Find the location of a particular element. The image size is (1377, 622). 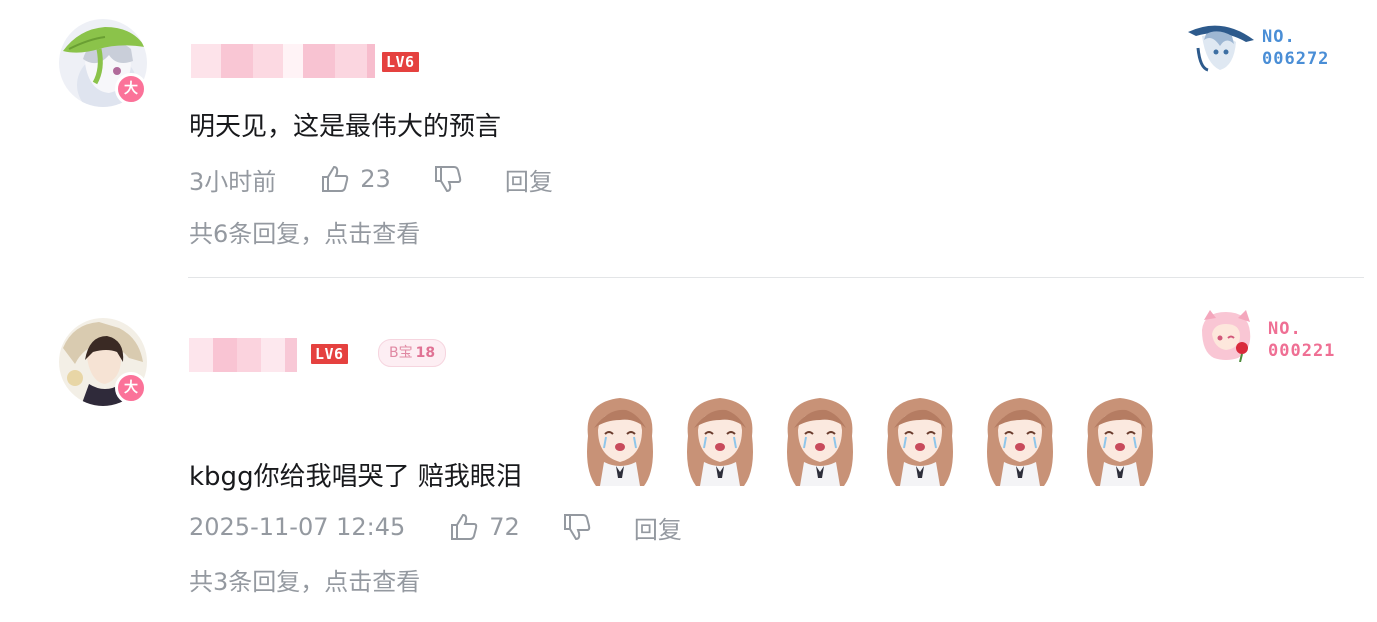

comment-time: 2025-11-07 12:45 is located at coordinates (297, 527).